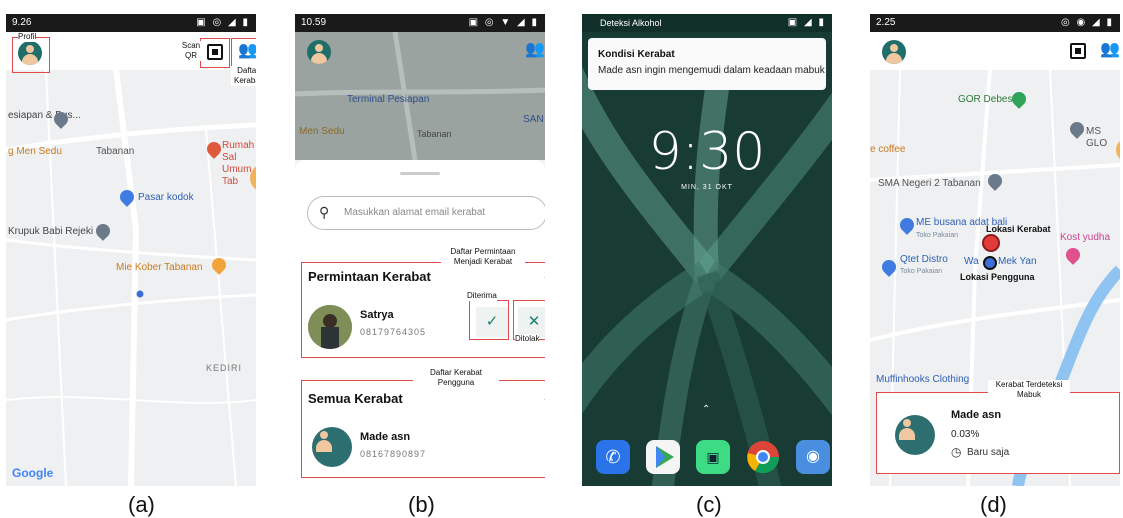 The height and width of the screenshot is (518, 1123). I want to click on status-icons: ◎ ◉ ◢ ▮, so click(1087, 22).